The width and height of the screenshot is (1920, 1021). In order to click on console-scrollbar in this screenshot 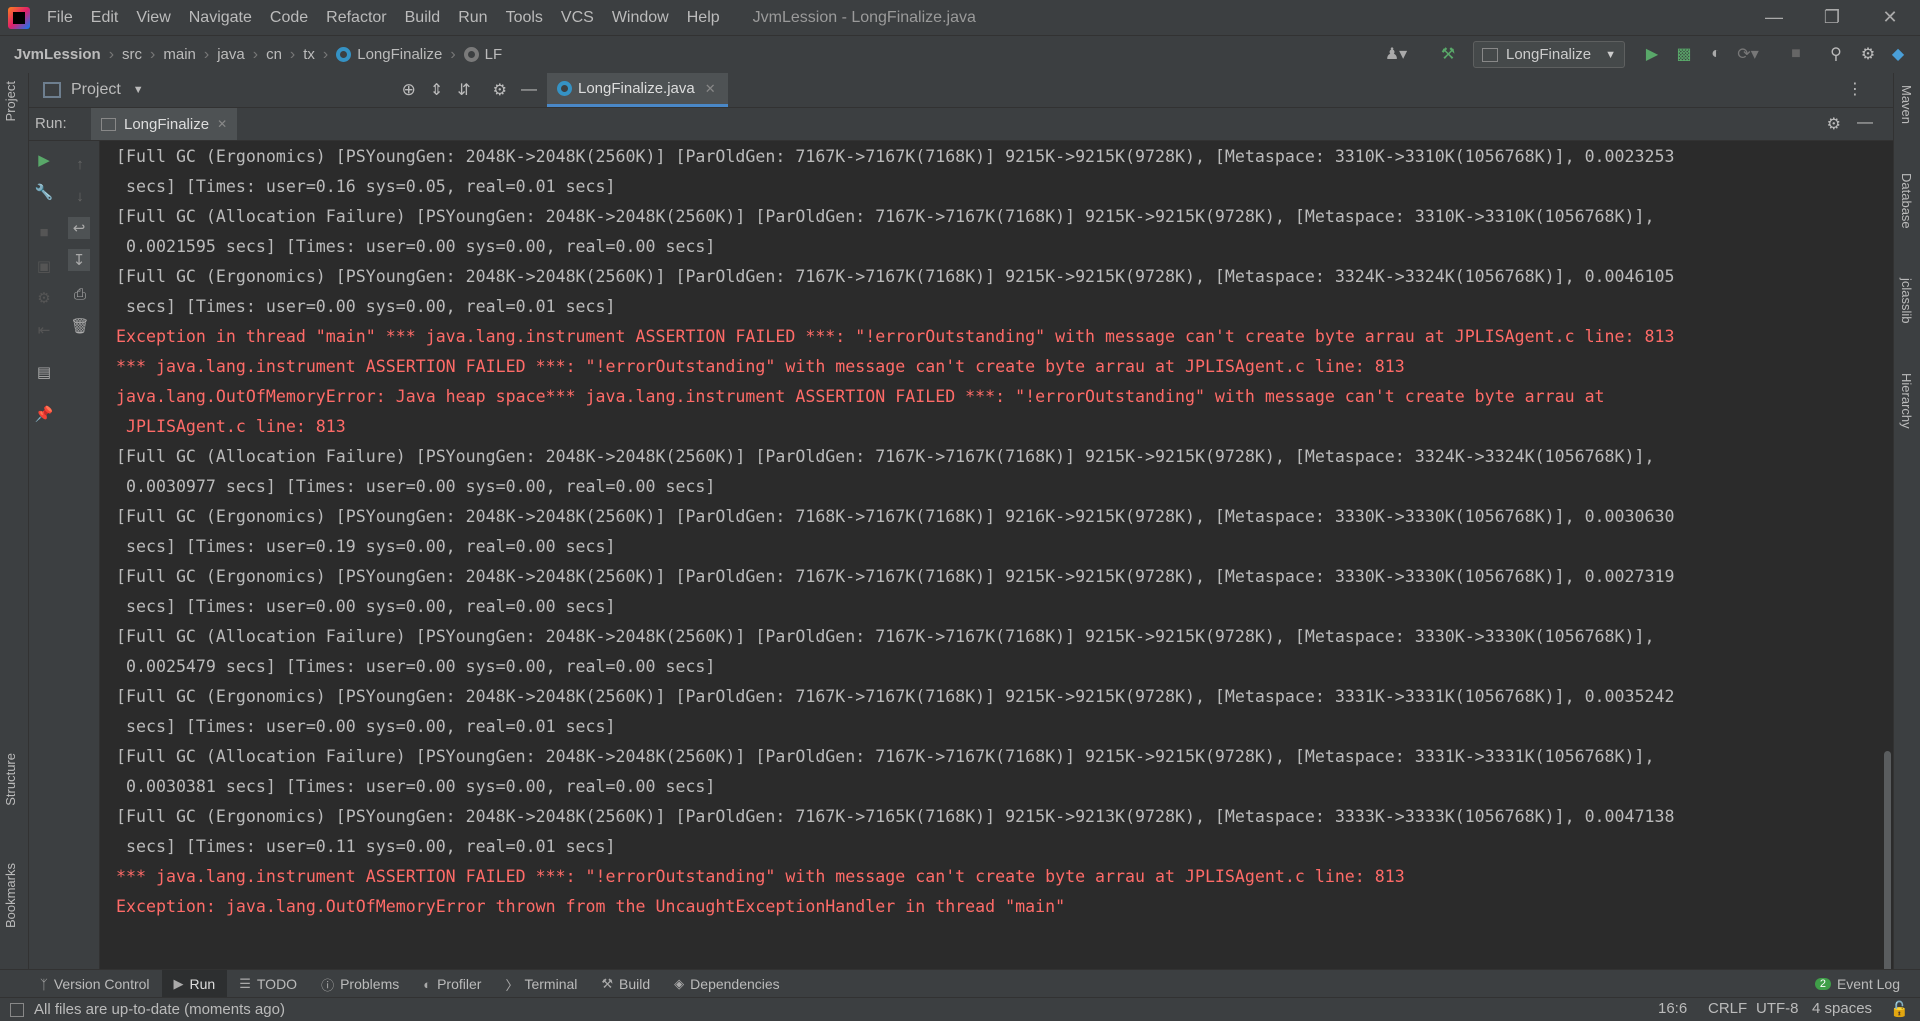, I will do `click(1887, 564)`.